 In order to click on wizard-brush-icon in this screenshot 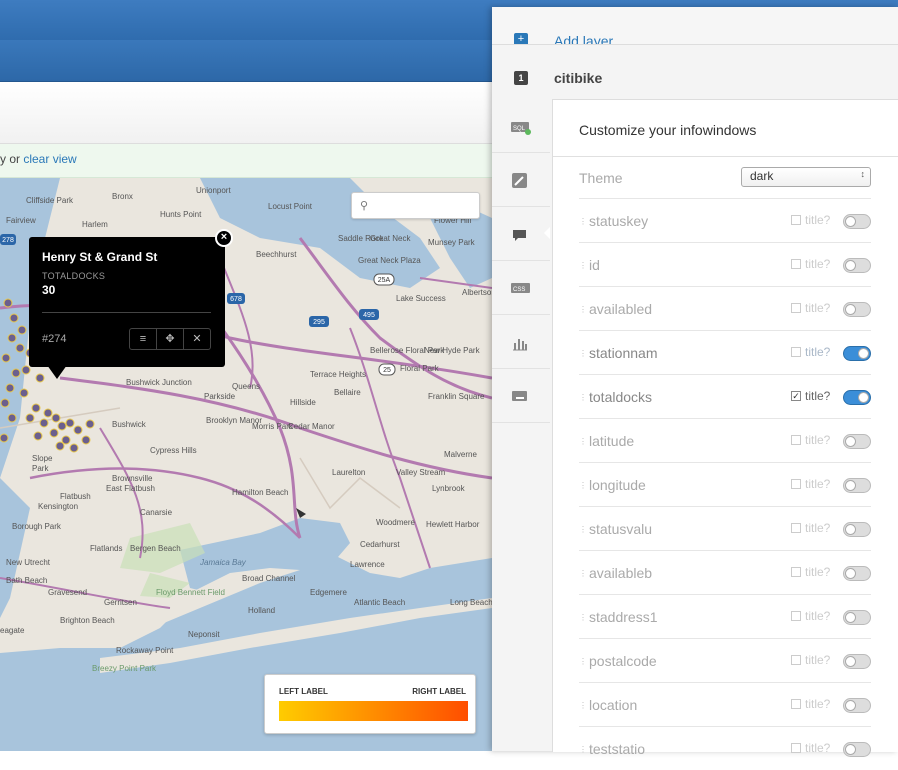, I will do `click(519, 180)`.